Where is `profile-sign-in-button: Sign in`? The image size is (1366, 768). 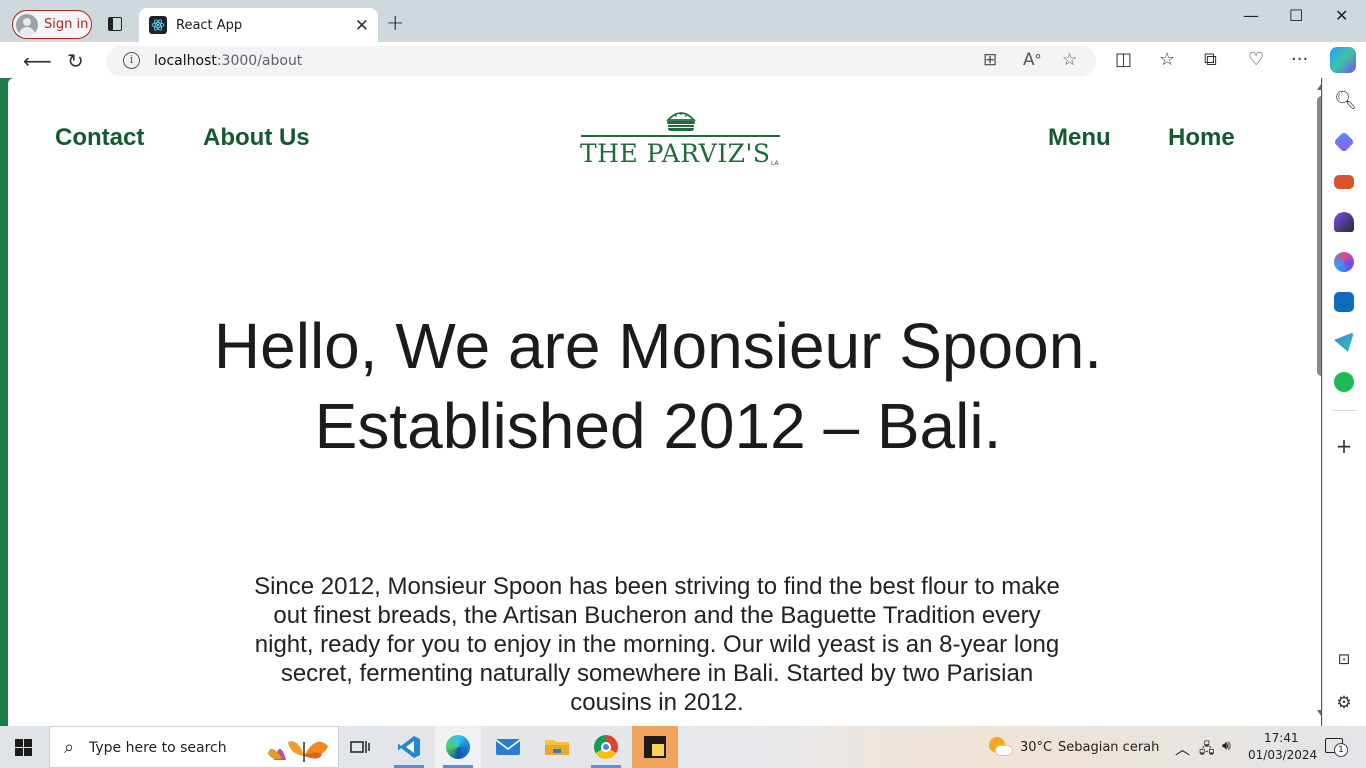
profile-sign-in-button: Sign in is located at coordinates (52, 24).